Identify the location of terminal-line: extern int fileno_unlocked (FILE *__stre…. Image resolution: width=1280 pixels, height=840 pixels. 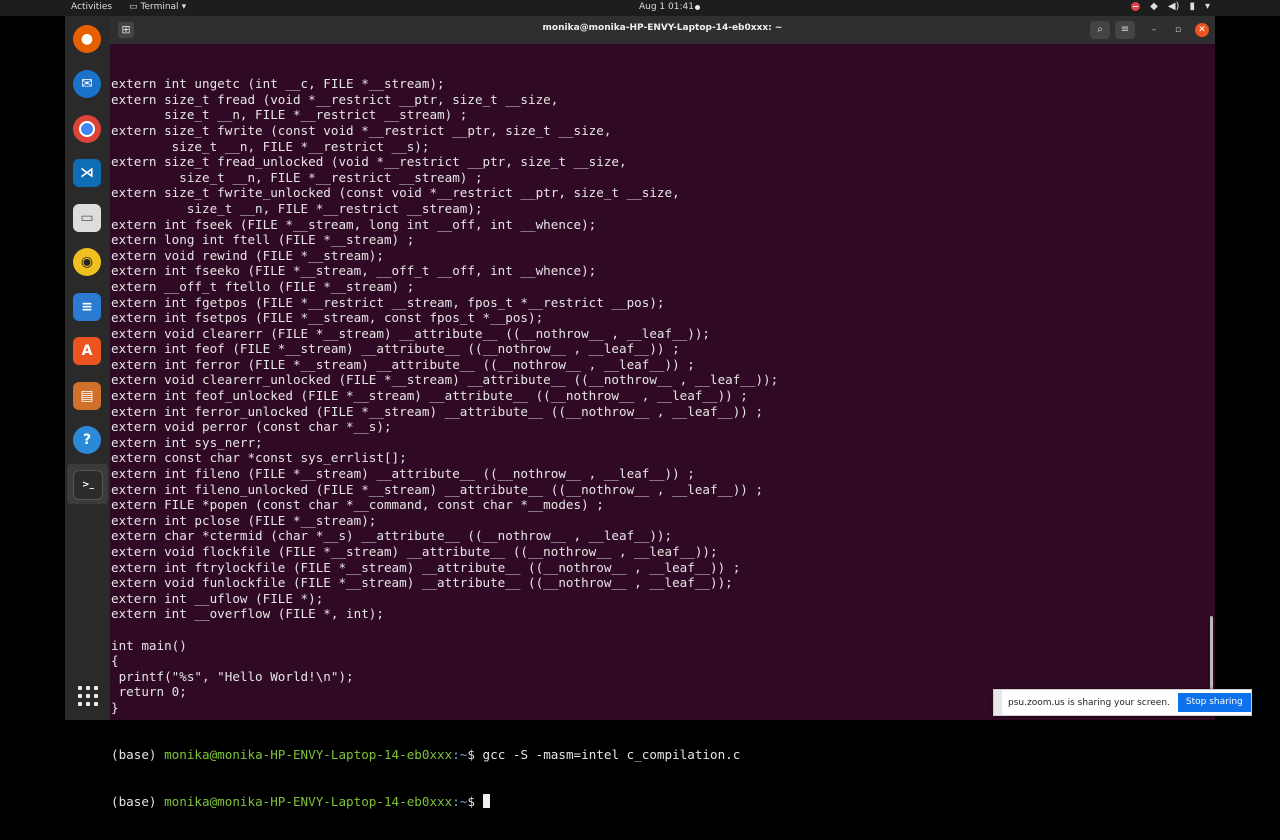
(437, 489).